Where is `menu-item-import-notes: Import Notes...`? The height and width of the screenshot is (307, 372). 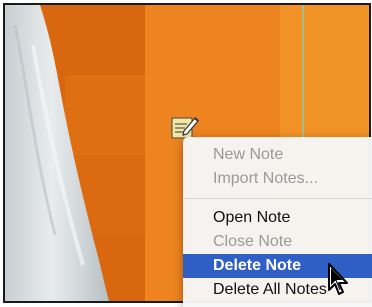
menu-item-import-notes: Import Notes... is located at coordinates (277, 179).